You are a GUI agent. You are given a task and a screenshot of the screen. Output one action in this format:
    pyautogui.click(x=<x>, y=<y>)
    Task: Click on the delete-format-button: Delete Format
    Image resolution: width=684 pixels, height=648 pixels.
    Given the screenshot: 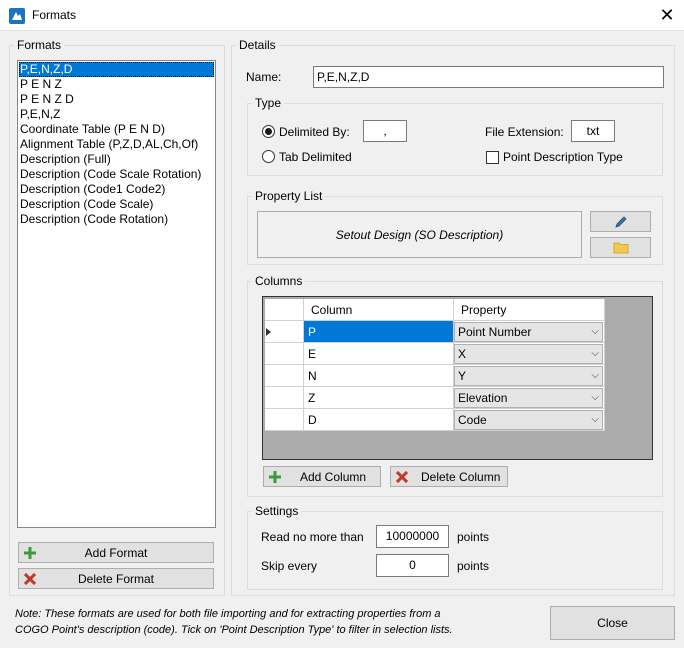 What is the action you would take?
    pyautogui.click(x=116, y=578)
    